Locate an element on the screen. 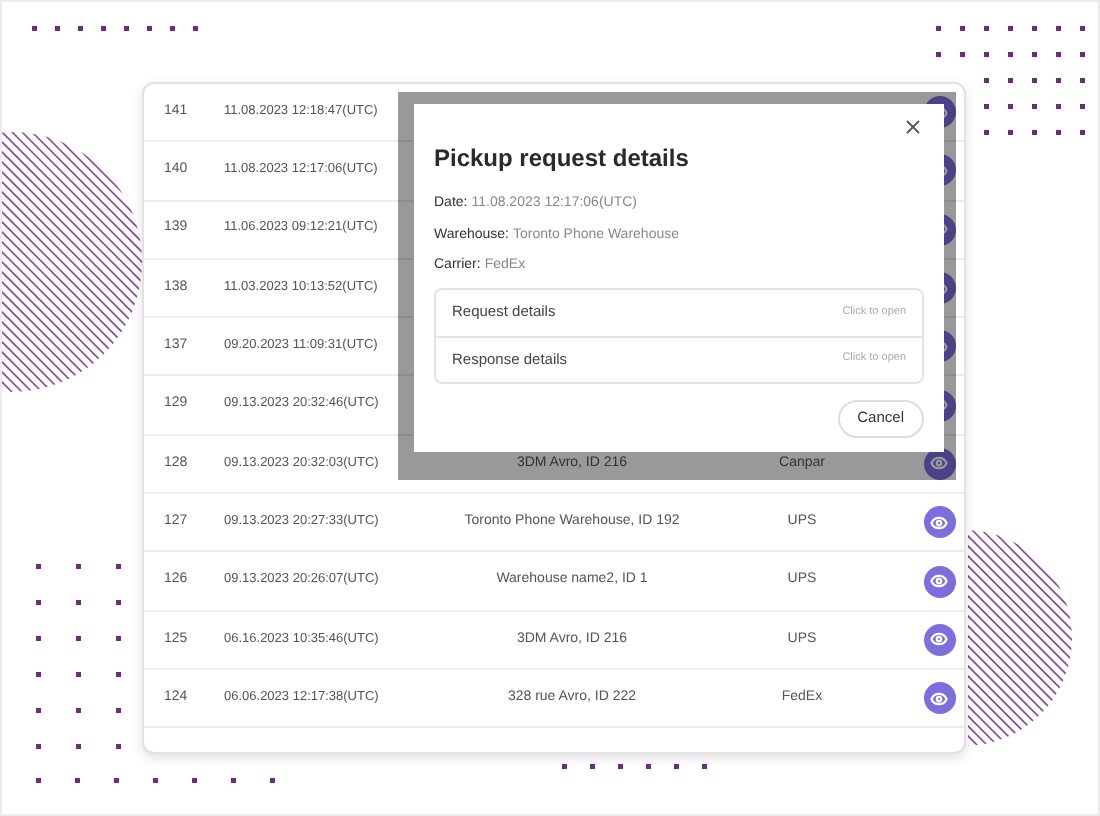  close-icon is located at coordinates (913, 127).